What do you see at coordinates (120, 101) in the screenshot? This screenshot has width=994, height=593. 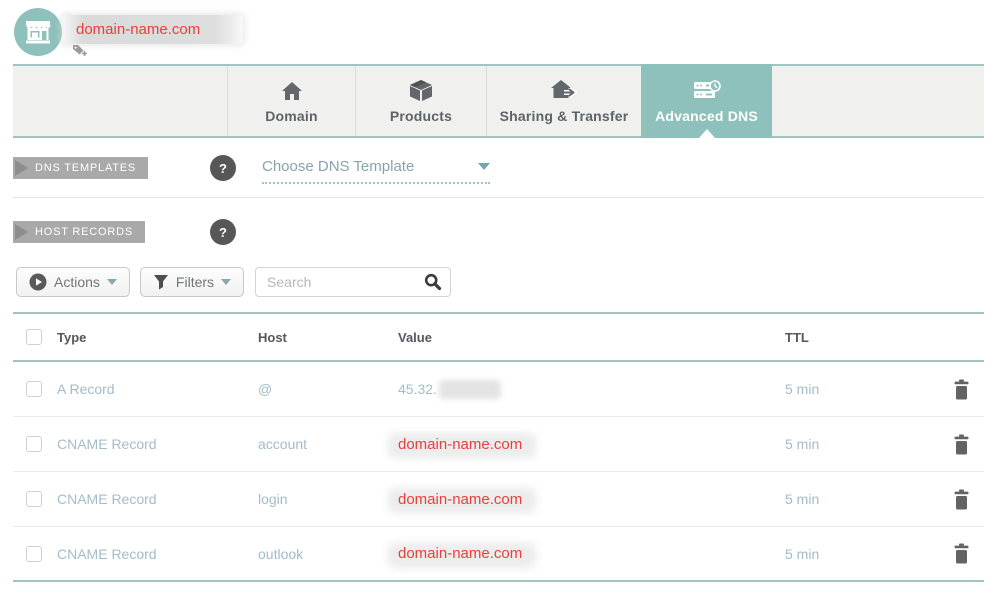 I see `tab-spacer` at bounding box center [120, 101].